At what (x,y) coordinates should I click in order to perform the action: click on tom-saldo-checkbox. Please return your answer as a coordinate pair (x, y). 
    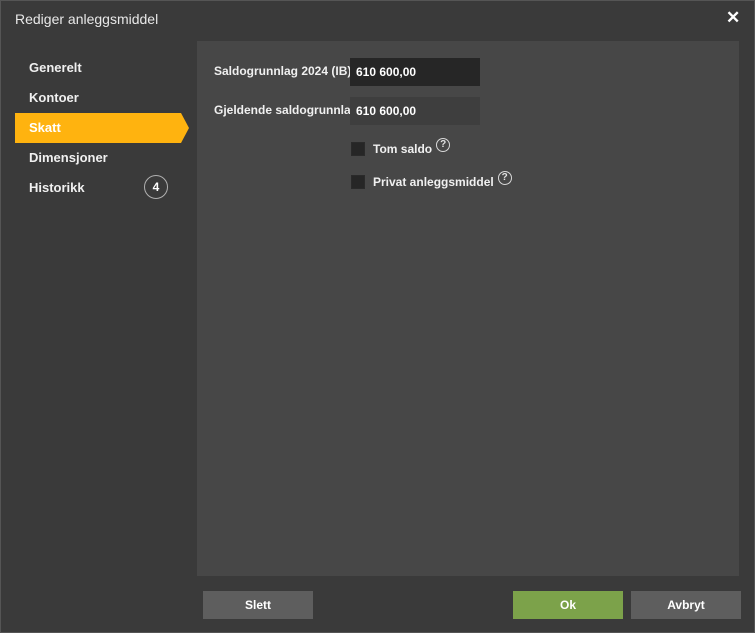
    Looking at the image, I should click on (358, 149).